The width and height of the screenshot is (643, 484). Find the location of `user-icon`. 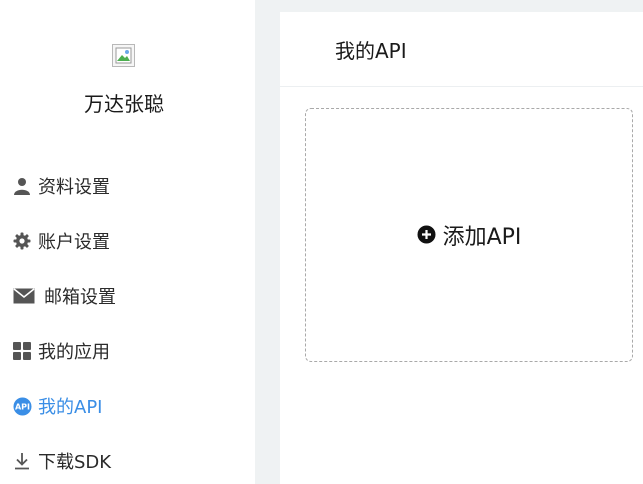

user-icon is located at coordinates (22, 186).